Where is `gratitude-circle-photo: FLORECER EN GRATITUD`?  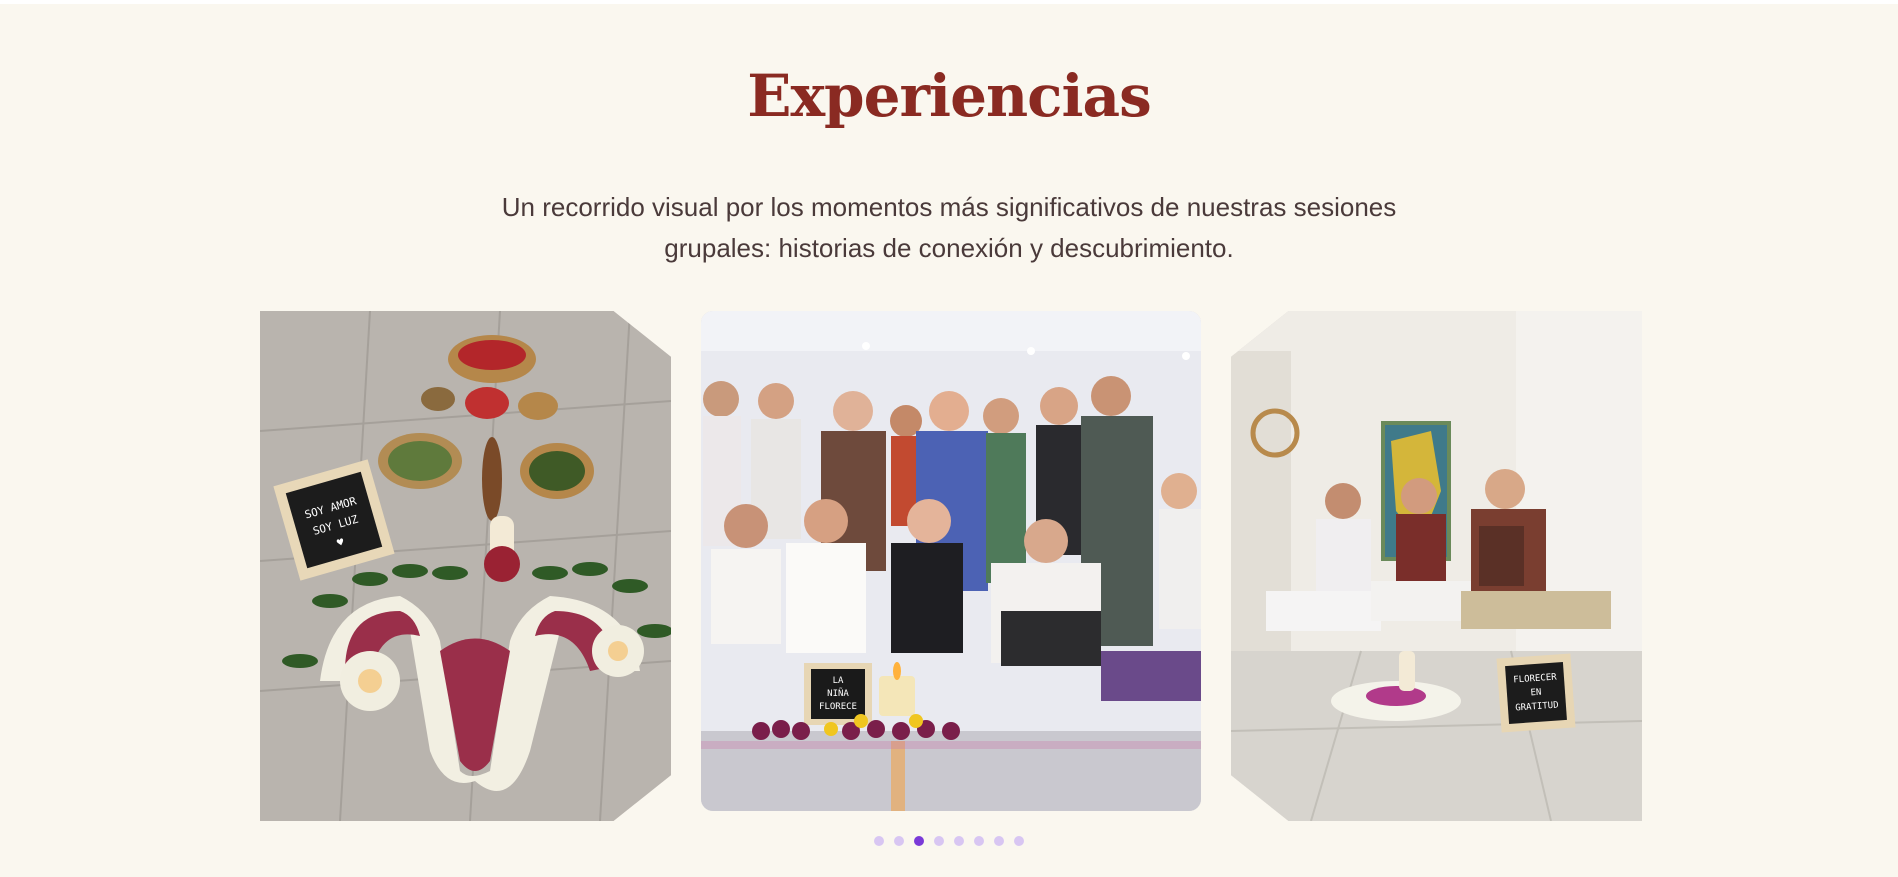
gratitude-circle-photo: FLORECER EN GRATITUD is located at coordinates (1436, 566).